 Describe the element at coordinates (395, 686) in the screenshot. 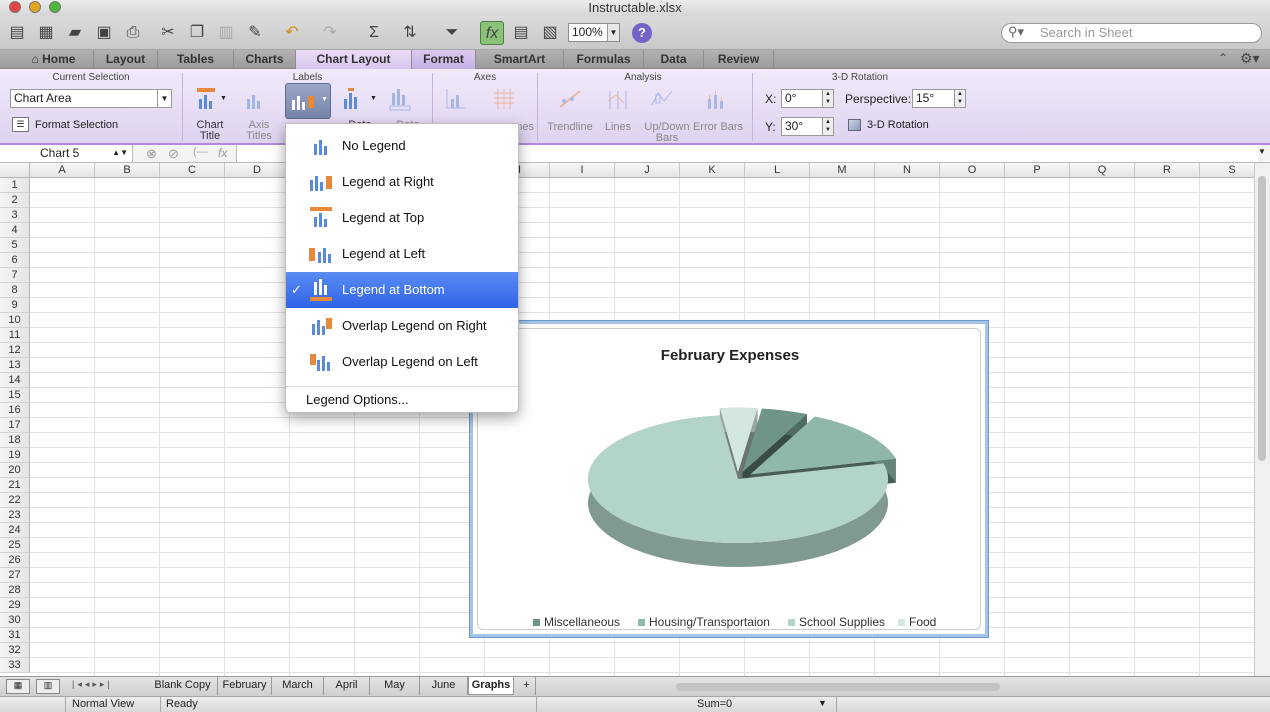

I see `sheet-tab: May` at that location.